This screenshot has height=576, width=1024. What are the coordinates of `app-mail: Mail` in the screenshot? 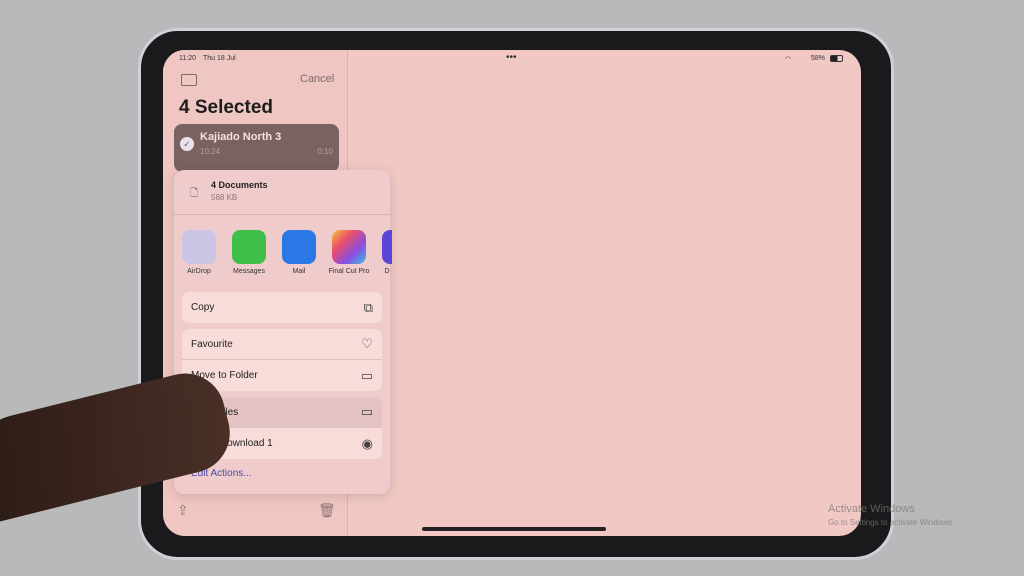 It's located at (299, 252).